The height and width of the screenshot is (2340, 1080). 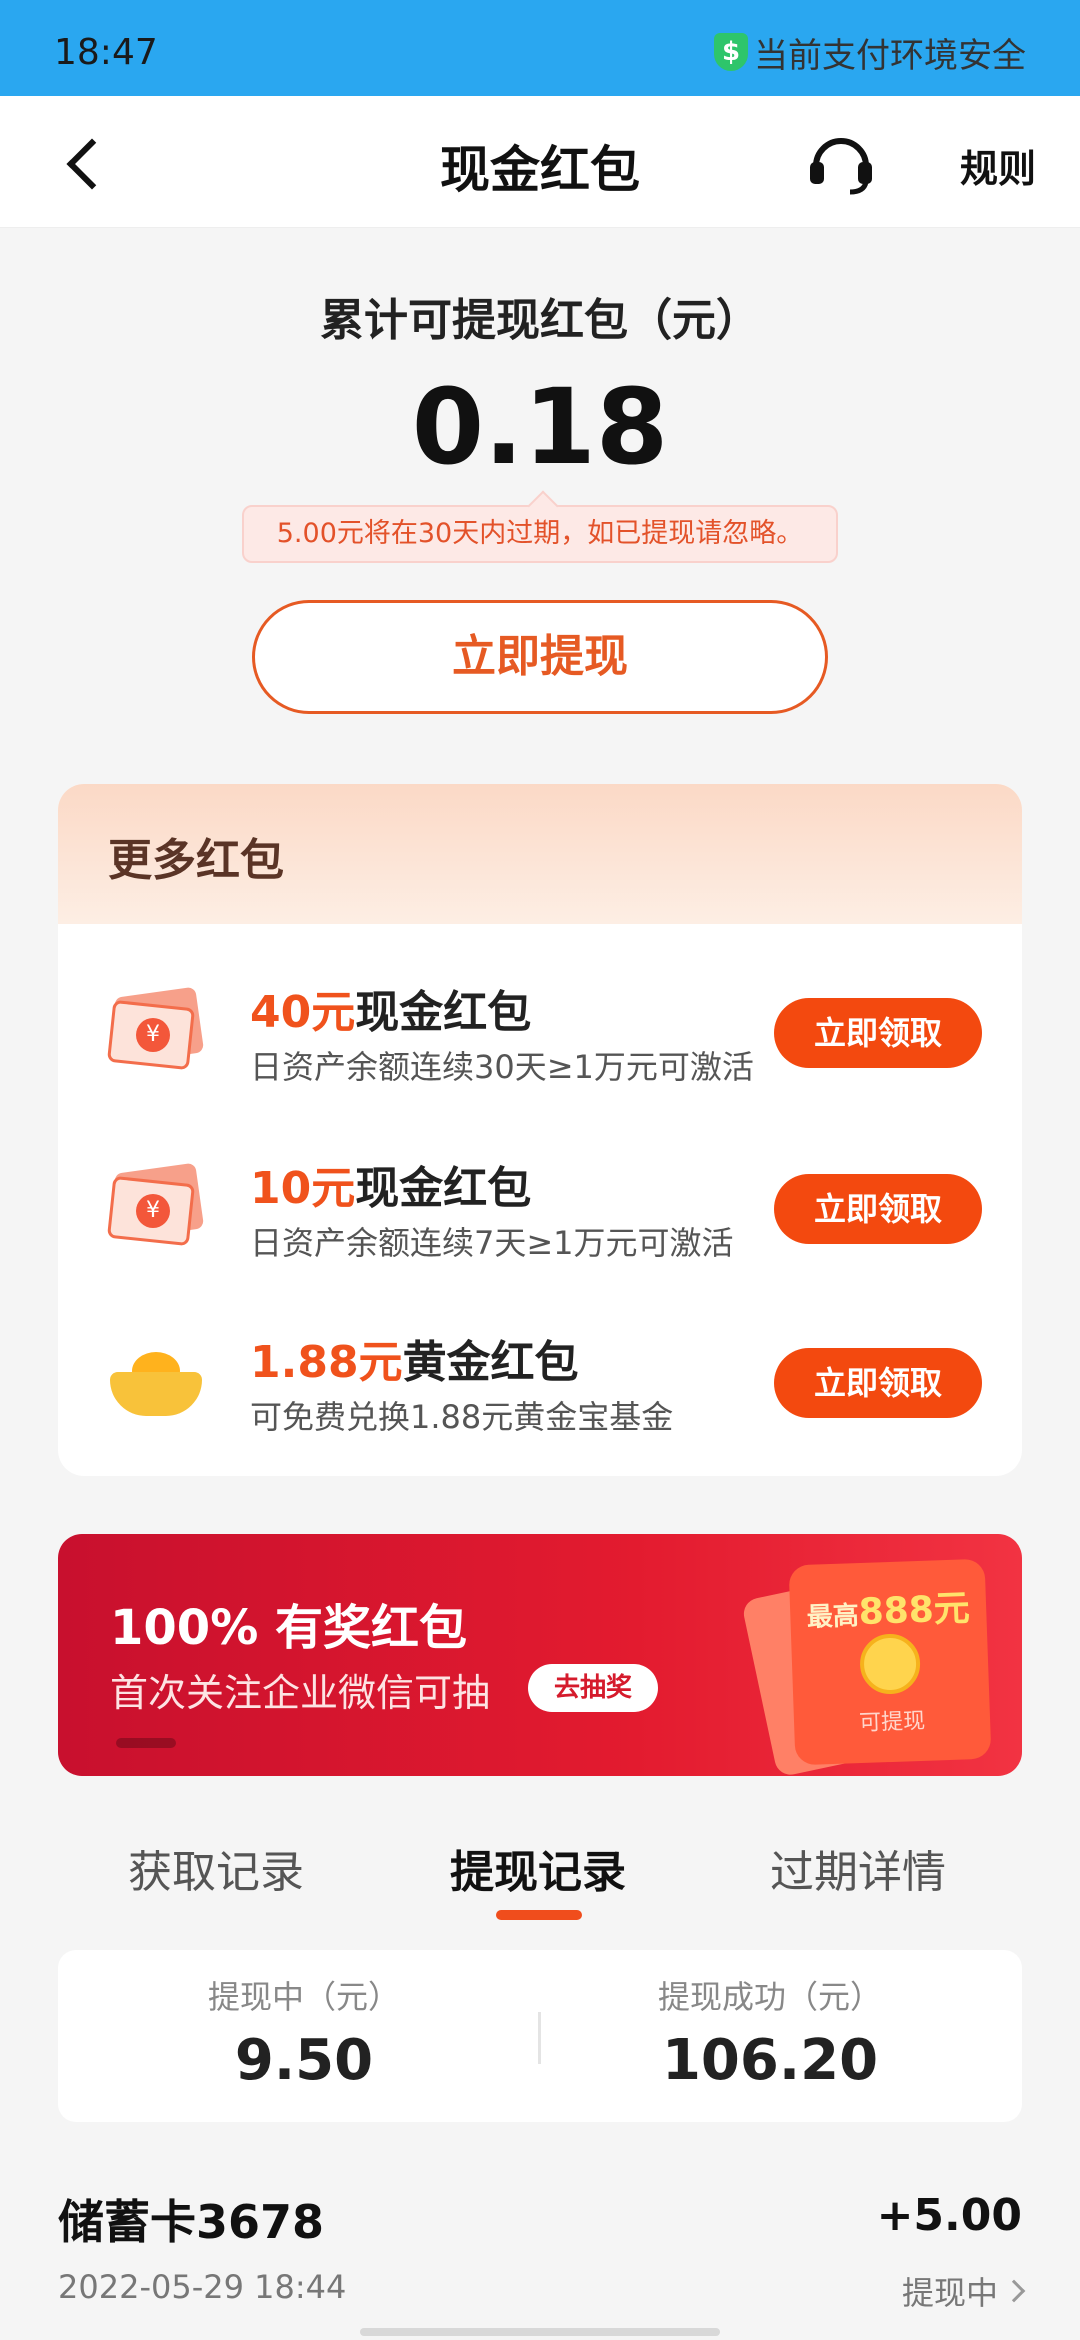 I want to click on chevron-right-icon, so click(x=1014, y=2291).